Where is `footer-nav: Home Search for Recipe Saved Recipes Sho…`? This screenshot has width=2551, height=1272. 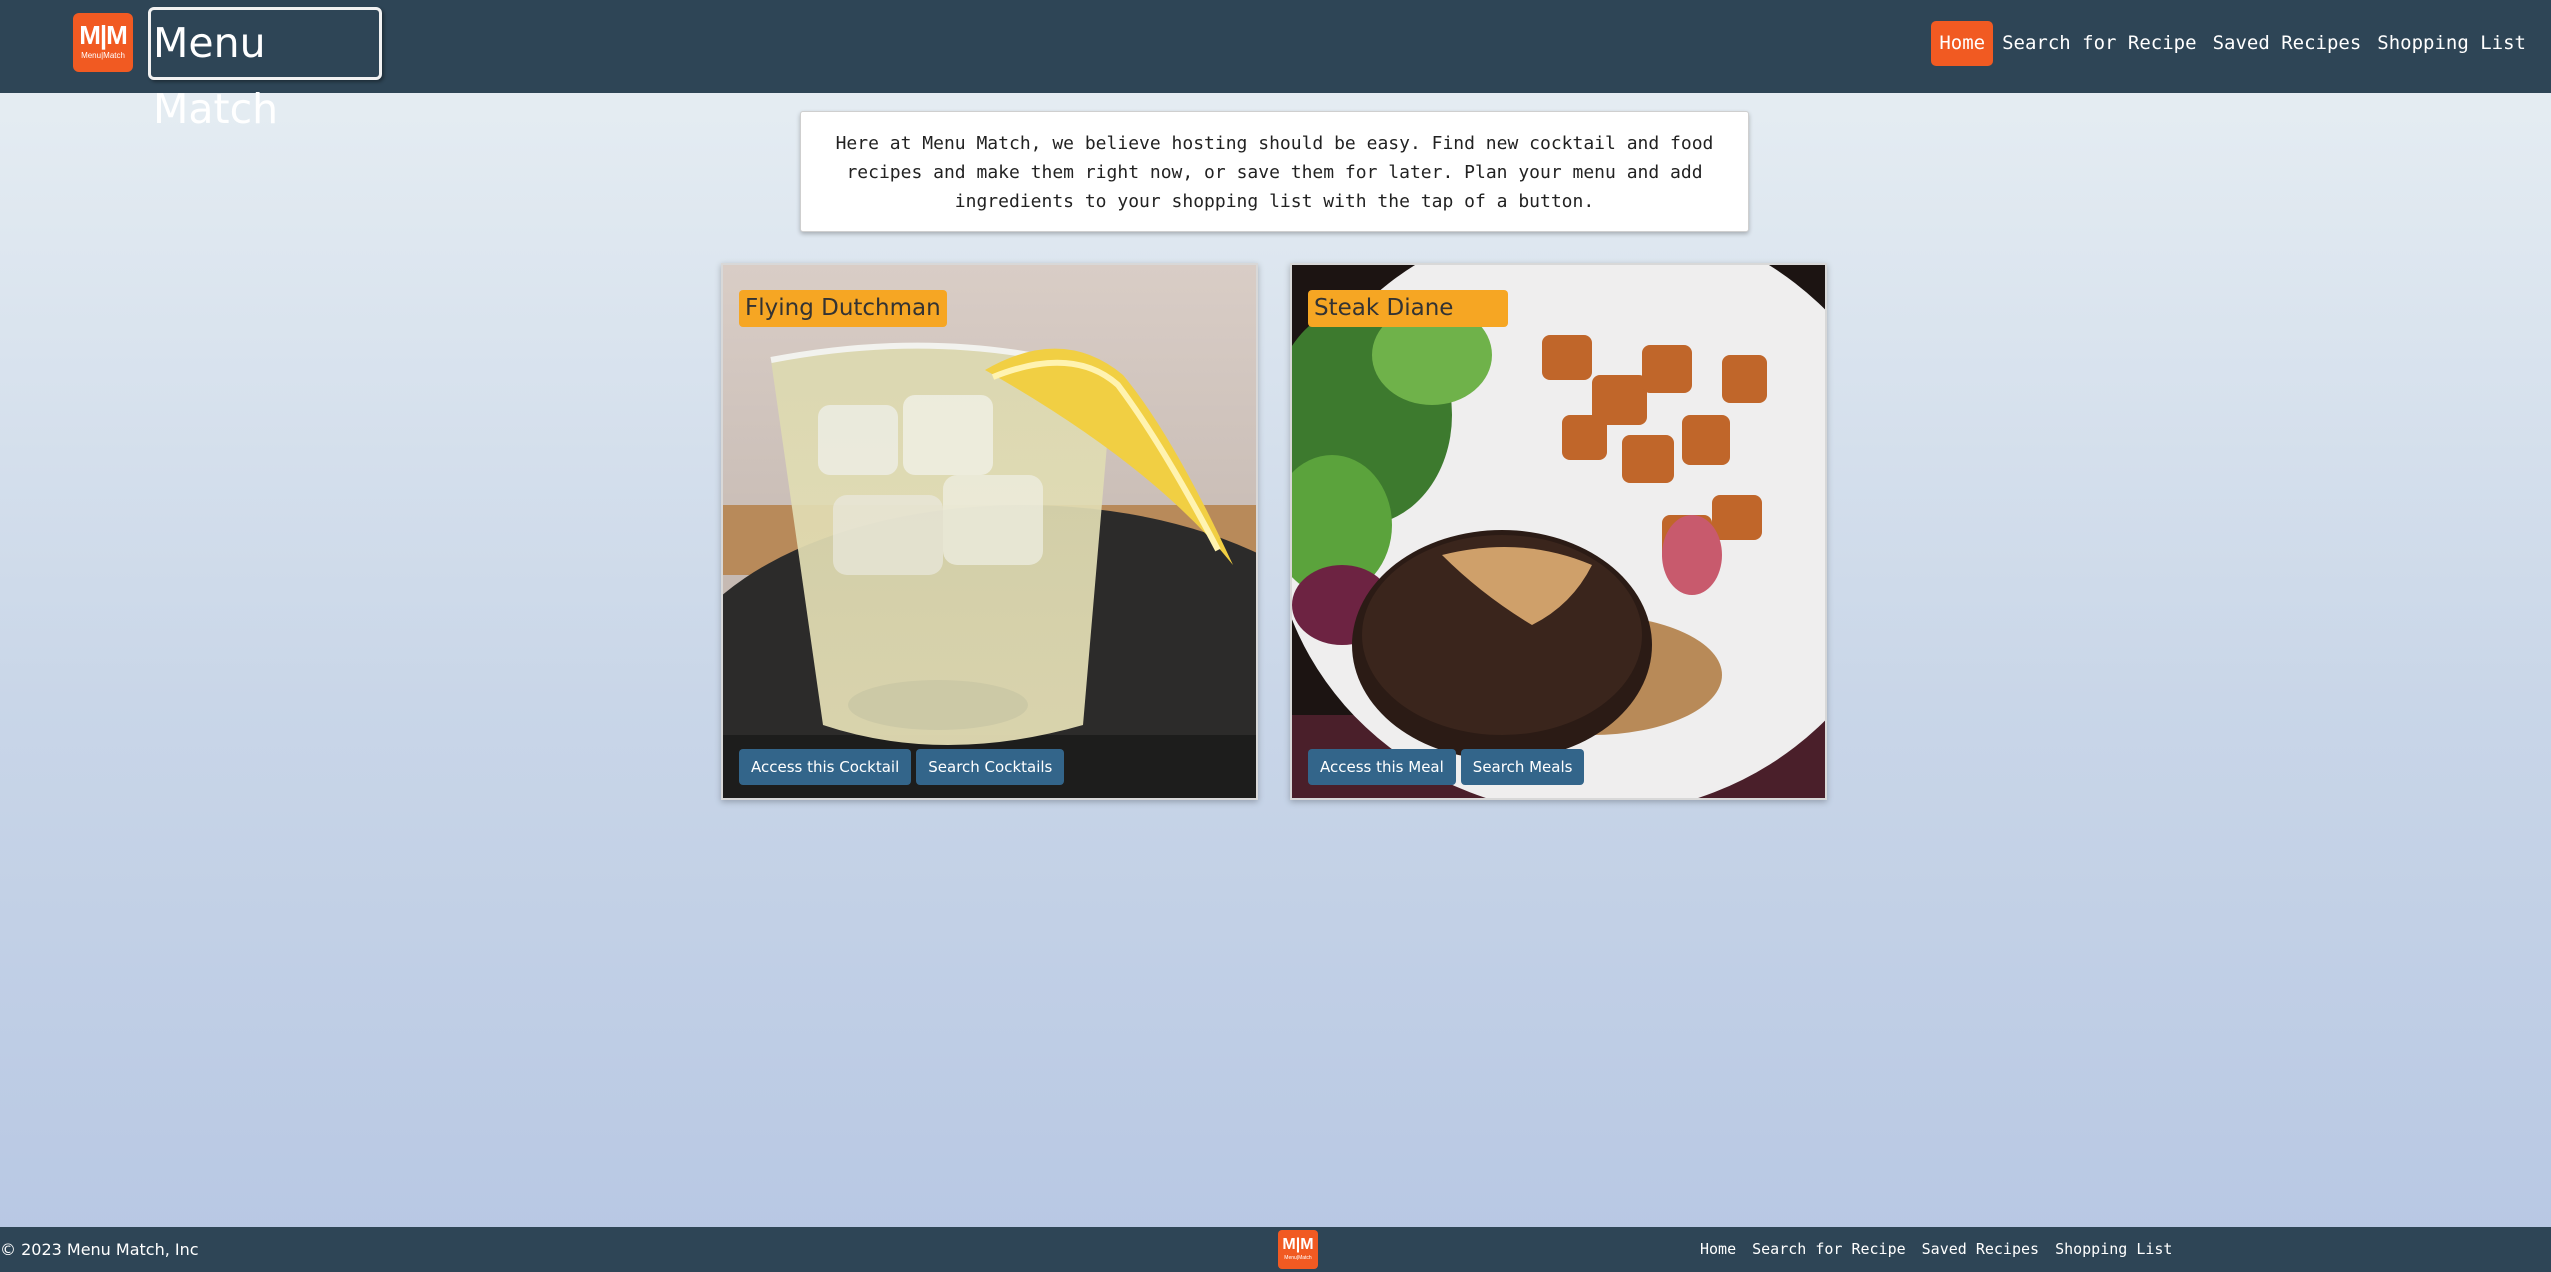 footer-nav: Home Search for Recipe Saved Recipes Sho… is located at coordinates (1936, 1249).